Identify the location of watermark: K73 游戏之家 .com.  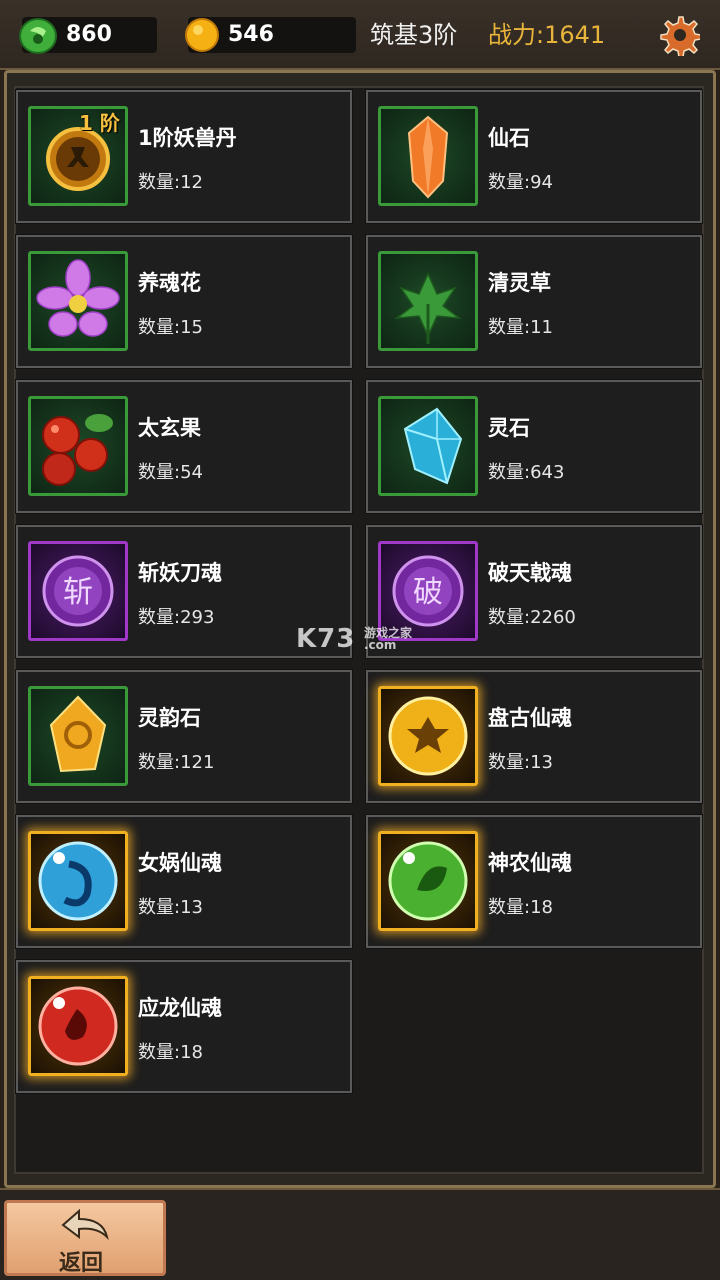
(354, 639).